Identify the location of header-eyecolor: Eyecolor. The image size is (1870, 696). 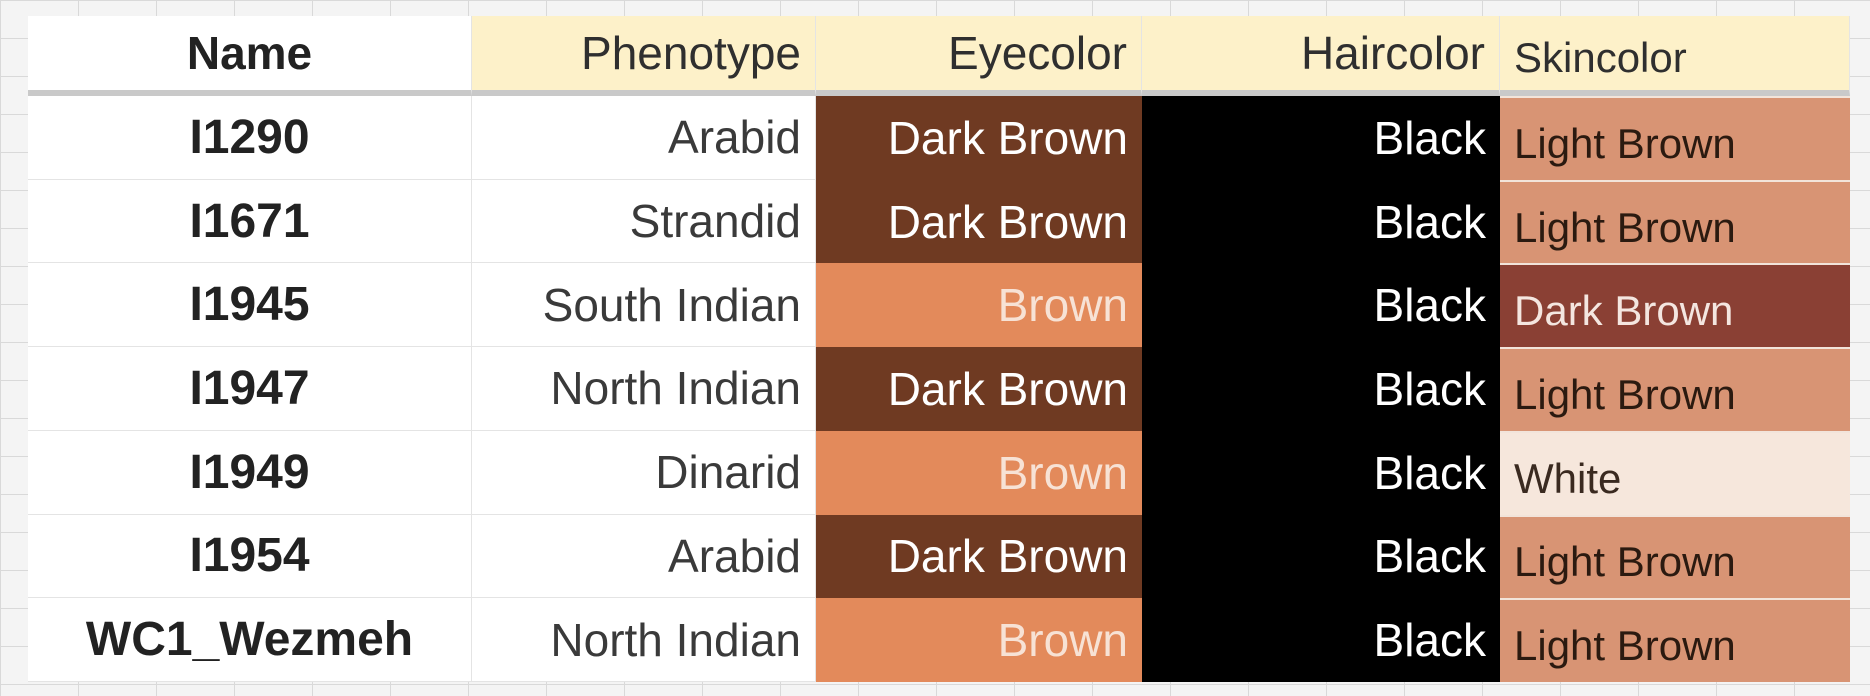
(979, 56).